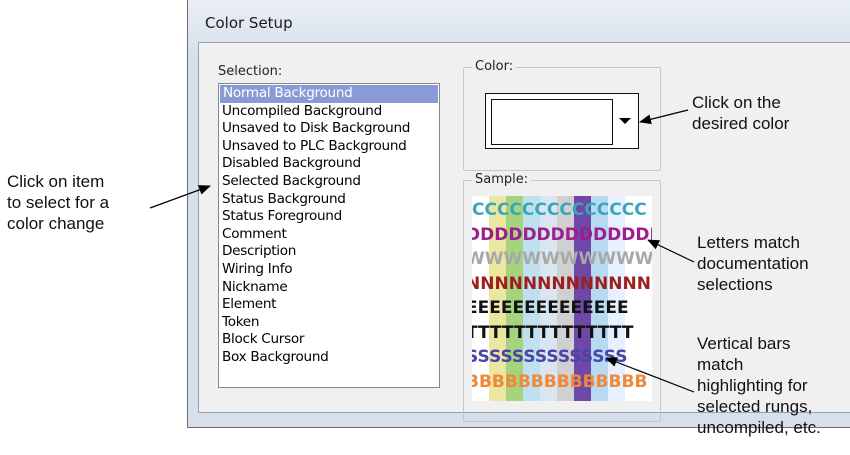 The width and height of the screenshot is (850, 455). I want to click on arrow-to-bars, so click(650, 375).